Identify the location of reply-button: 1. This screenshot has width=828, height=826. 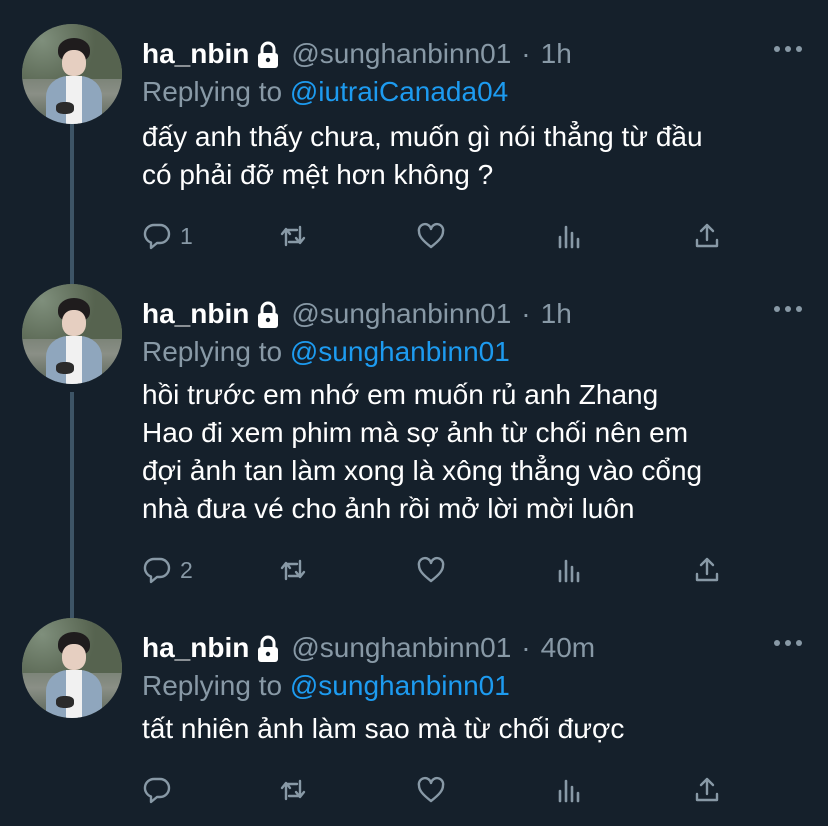
(167, 236).